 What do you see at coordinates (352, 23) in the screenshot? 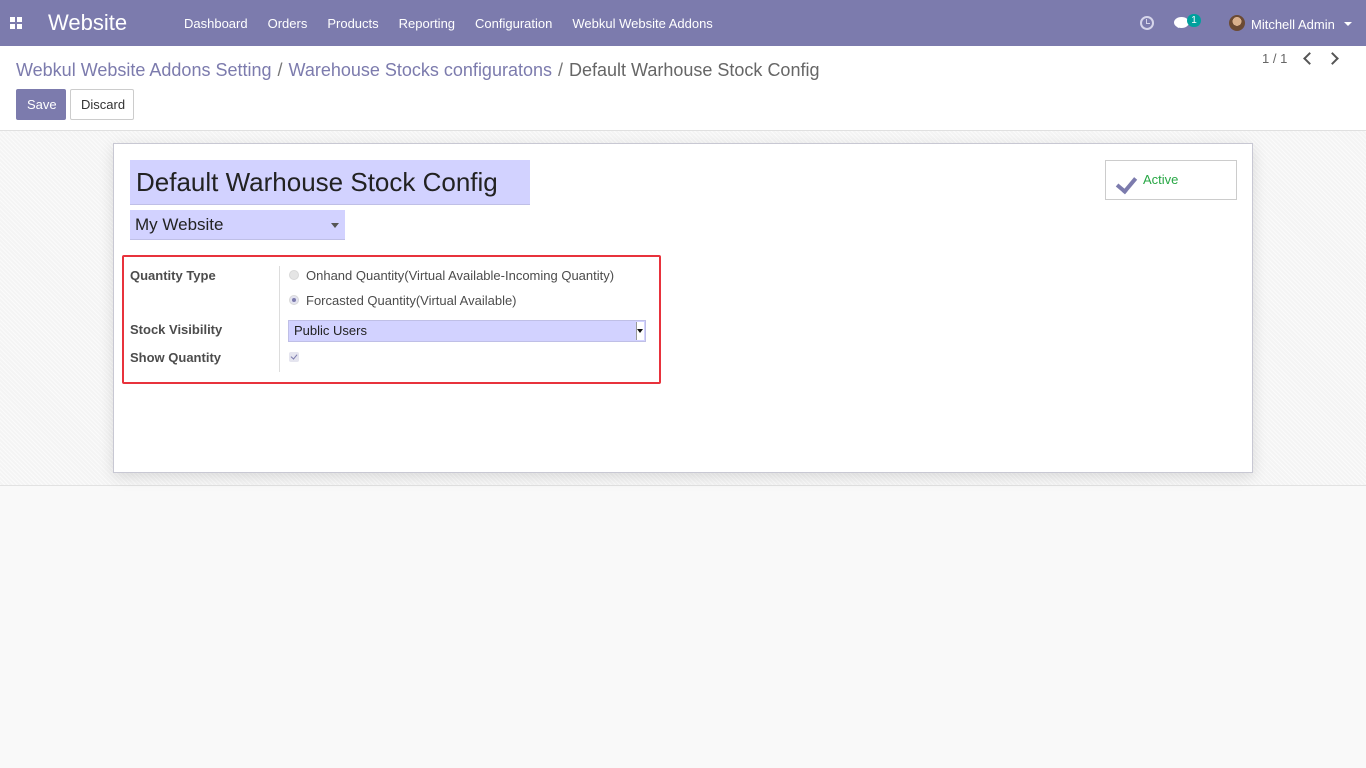
I see `menu-products: Products` at bounding box center [352, 23].